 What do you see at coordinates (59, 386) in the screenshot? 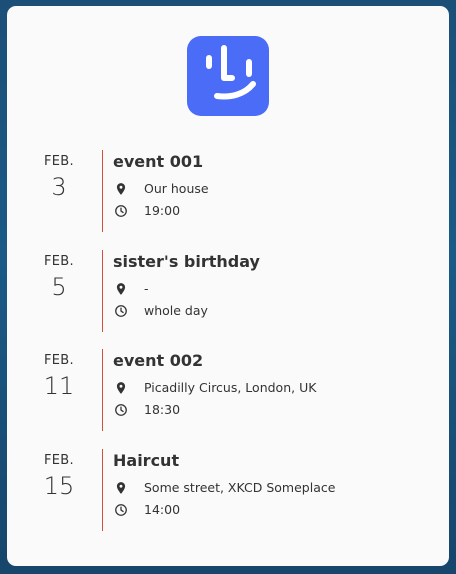
I see `event-day: 11` at bounding box center [59, 386].